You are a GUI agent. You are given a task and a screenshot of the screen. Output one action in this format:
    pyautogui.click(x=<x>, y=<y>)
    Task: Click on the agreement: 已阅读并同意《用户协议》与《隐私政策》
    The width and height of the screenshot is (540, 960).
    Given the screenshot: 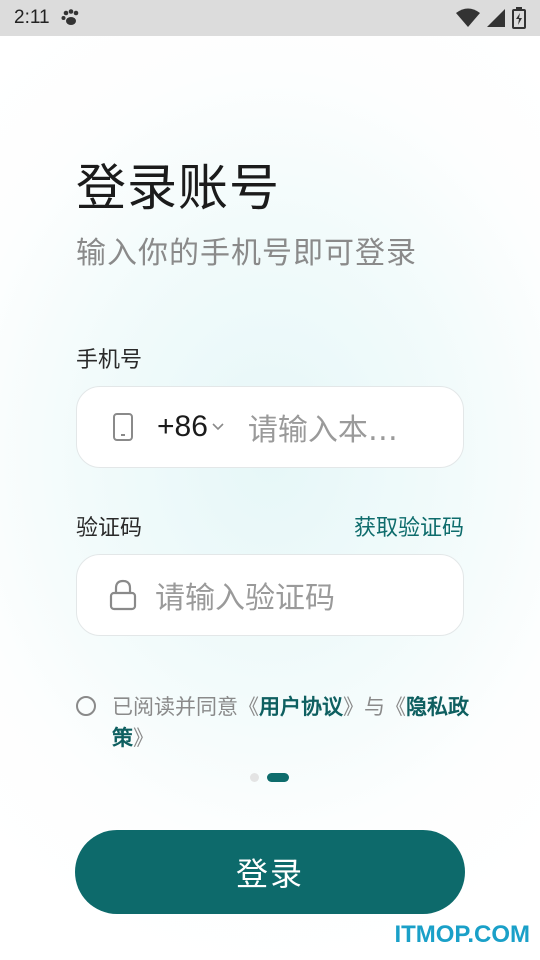 What is the action you would take?
    pyautogui.click(x=276, y=723)
    